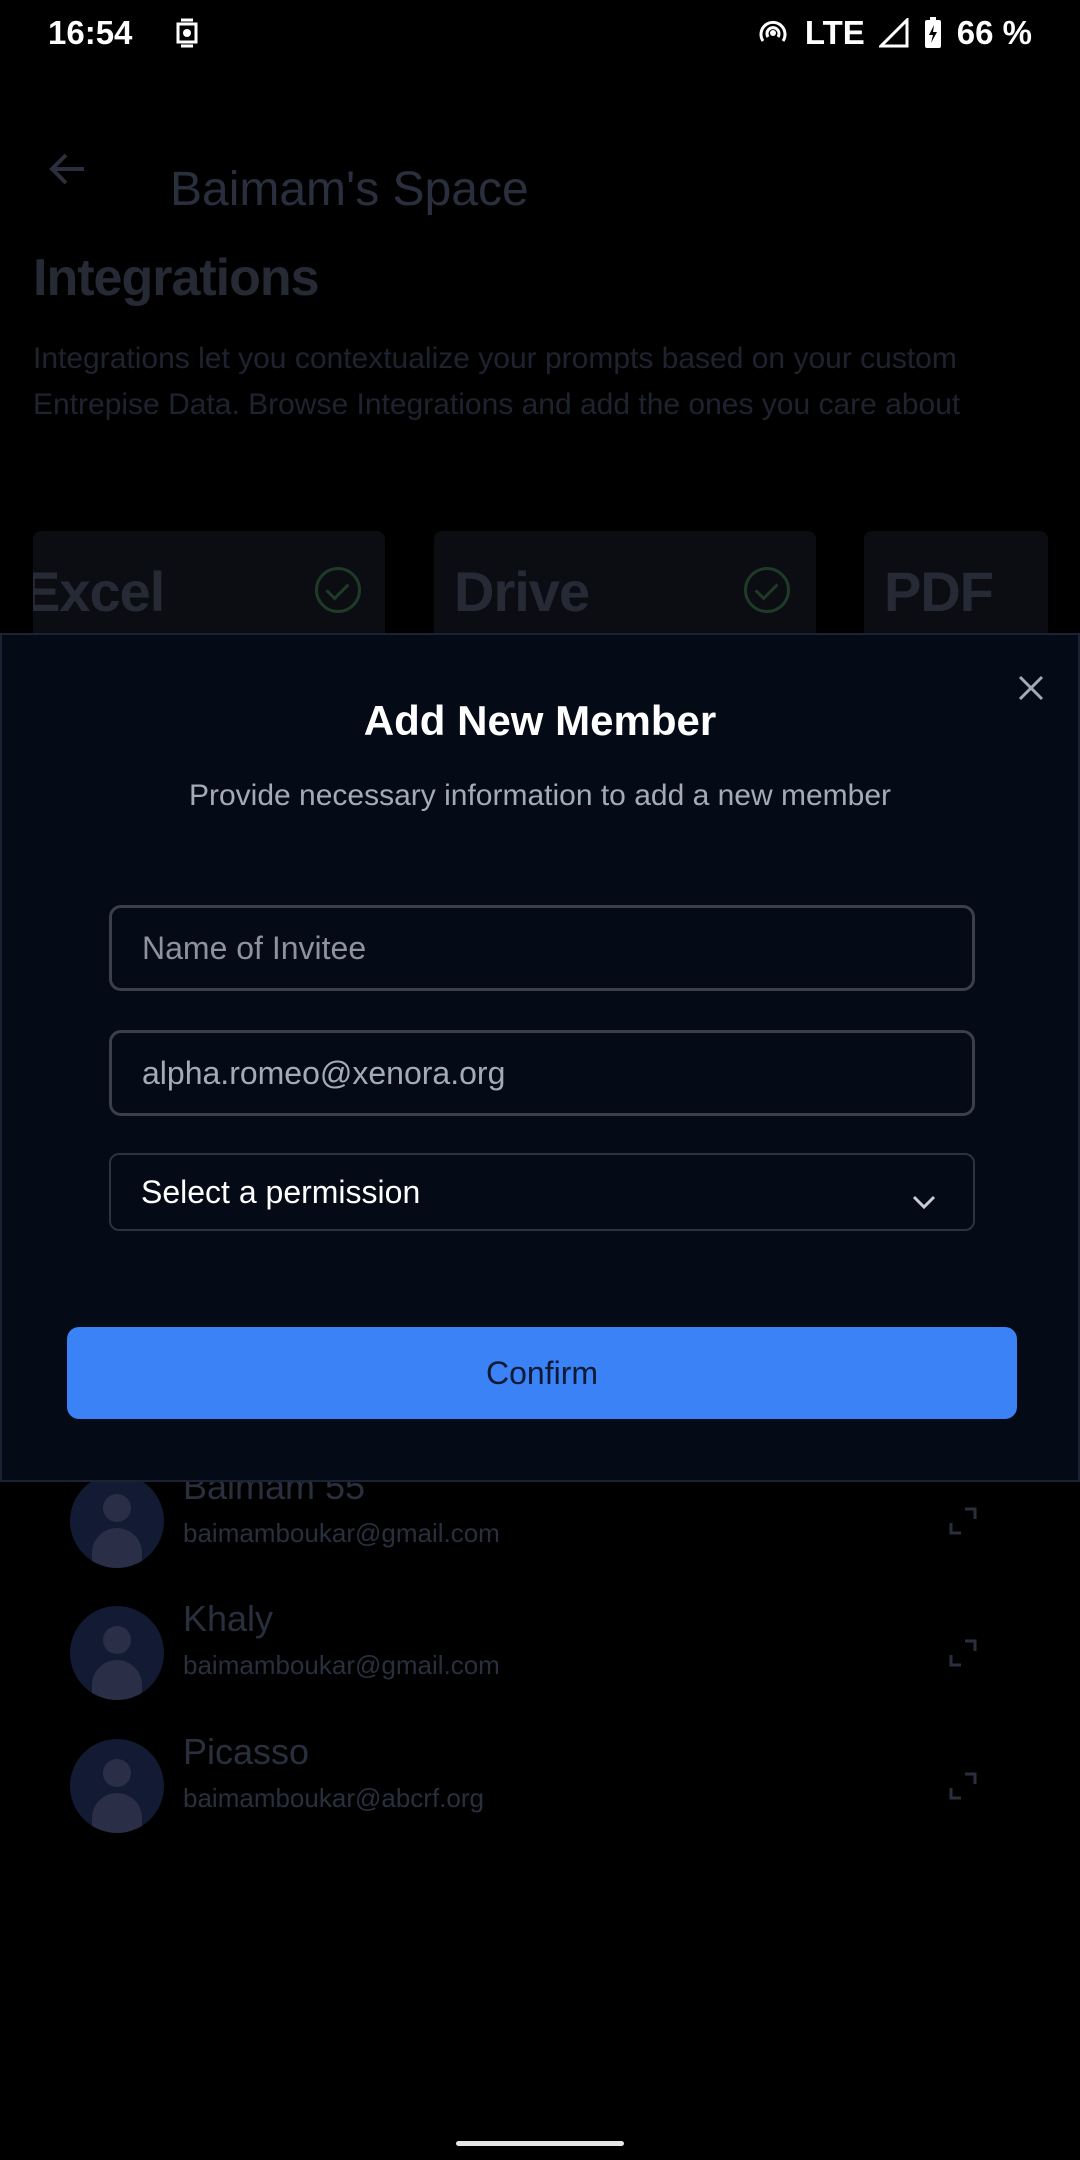 The image size is (1080, 2160). What do you see at coordinates (228, 1618) in the screenshot?
I see `member-name: Khaly` at bounding box center [228, 1618].